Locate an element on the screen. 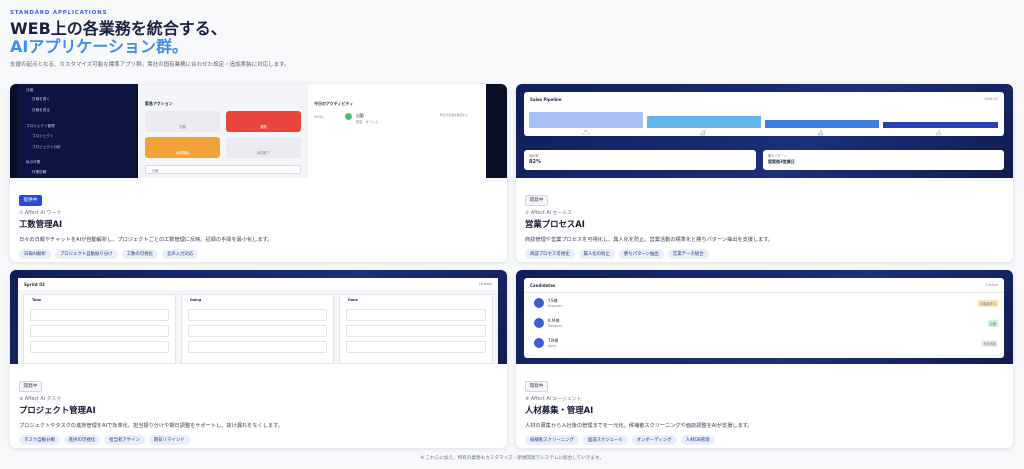 Image resolution: width=1024 pixels, height=469 pixels. feature-tag: 日報AI解析 is located at coordinates (35, 253).